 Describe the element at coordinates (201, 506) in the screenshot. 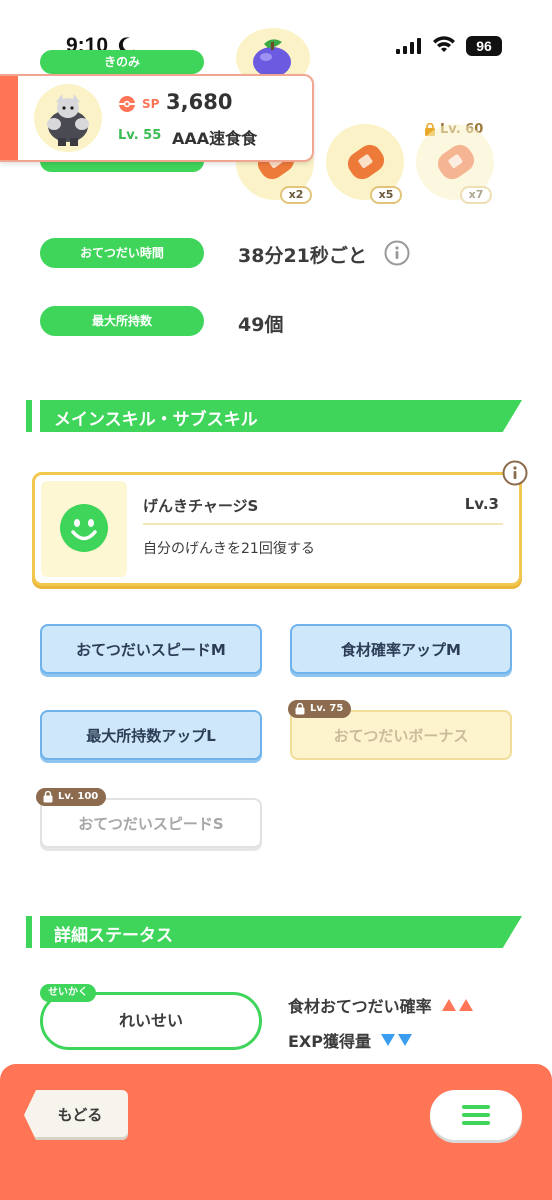

I see `main-skill-name: げんきチャージS` at that location.